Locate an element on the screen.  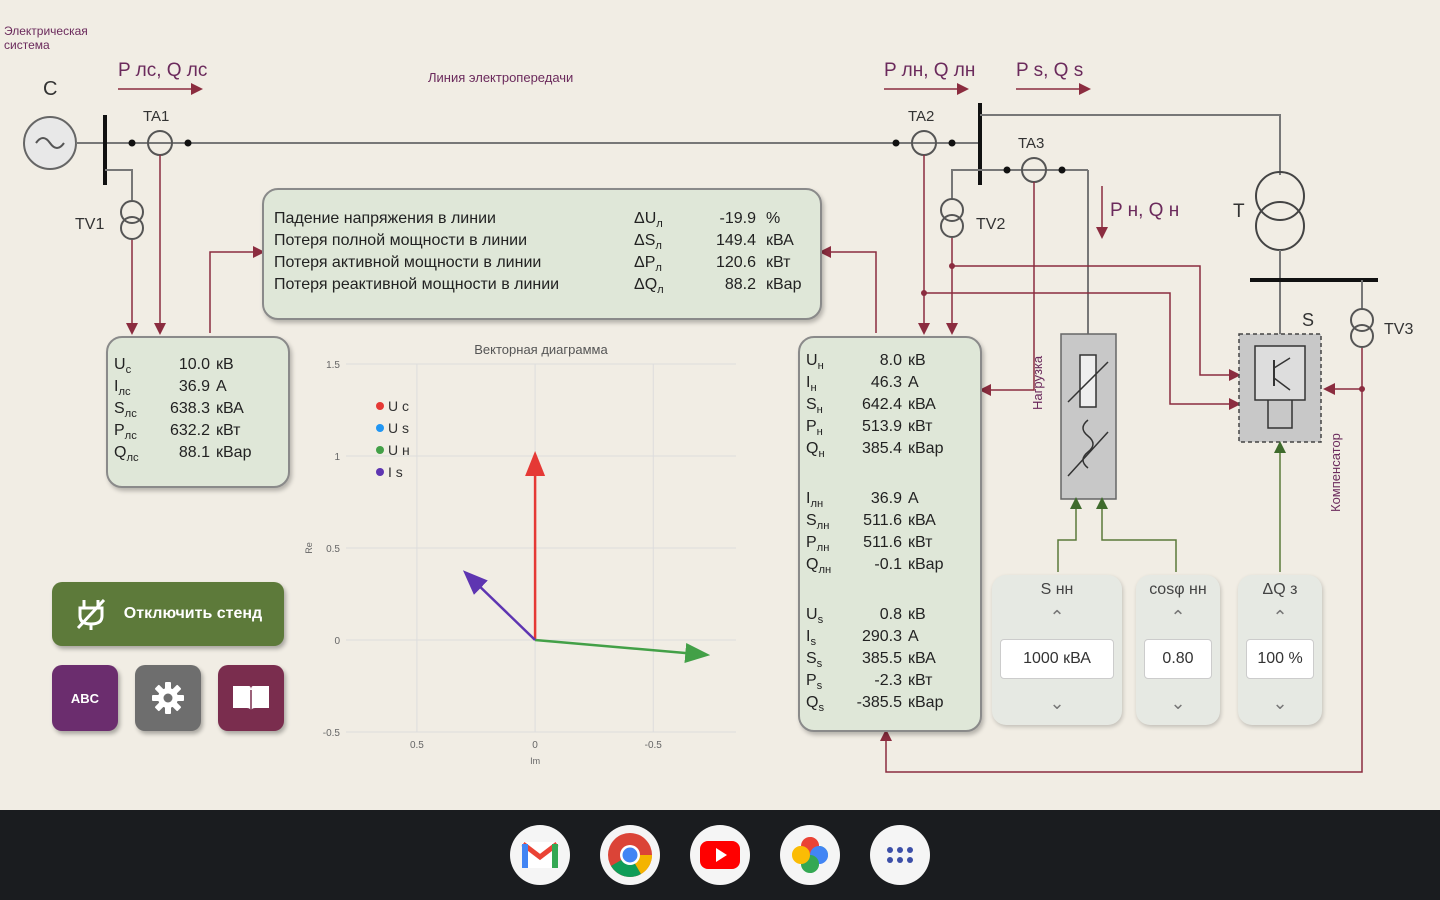
snn-title: S нн is located at coordinates (1057, 589).